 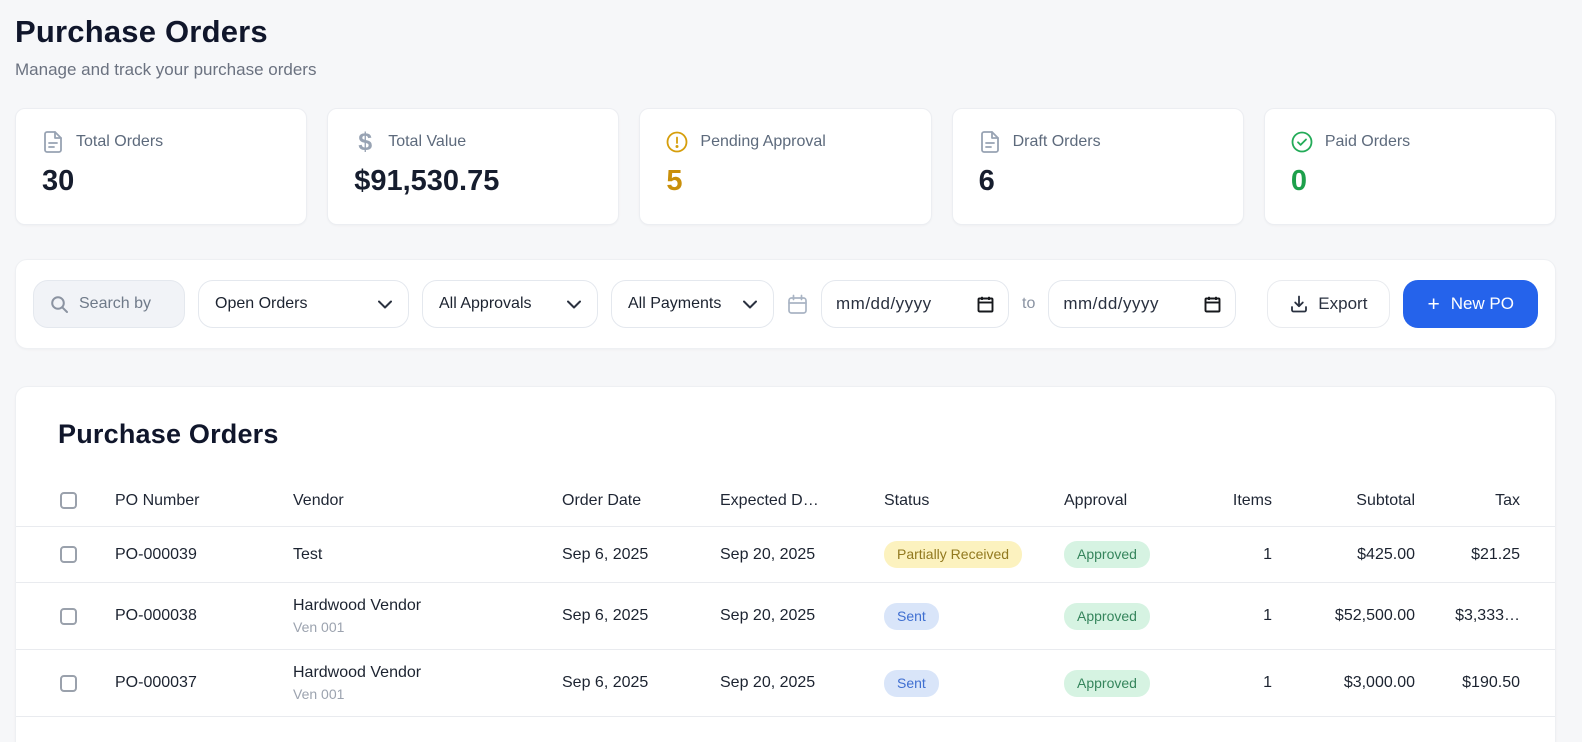 I want to click on search-placeholder: Search by, so click(x=115, y=303).